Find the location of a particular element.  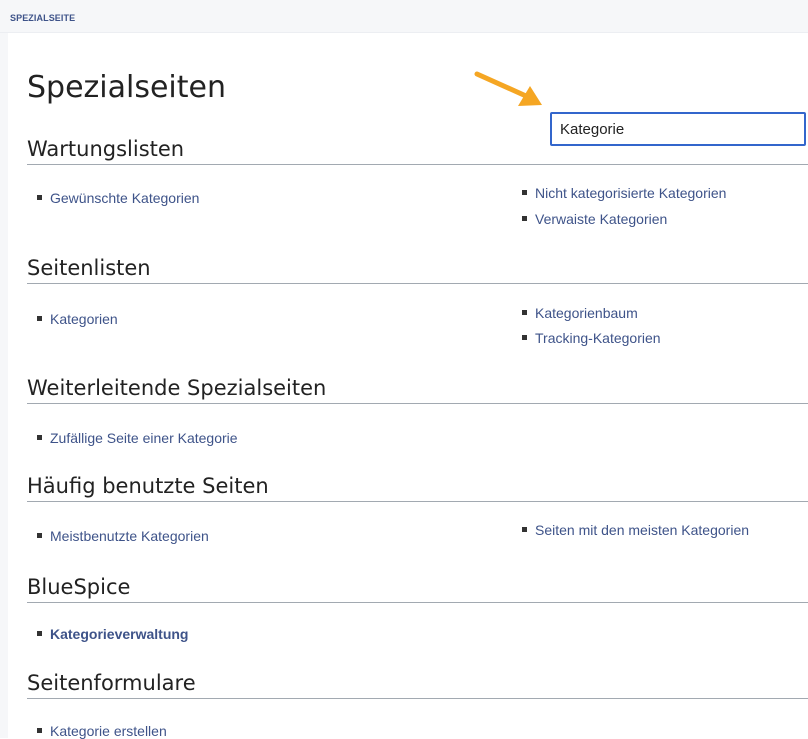

link-gewuenschte-kategorien: Gewünschte Kategorien is located at coordinates (118, 198).